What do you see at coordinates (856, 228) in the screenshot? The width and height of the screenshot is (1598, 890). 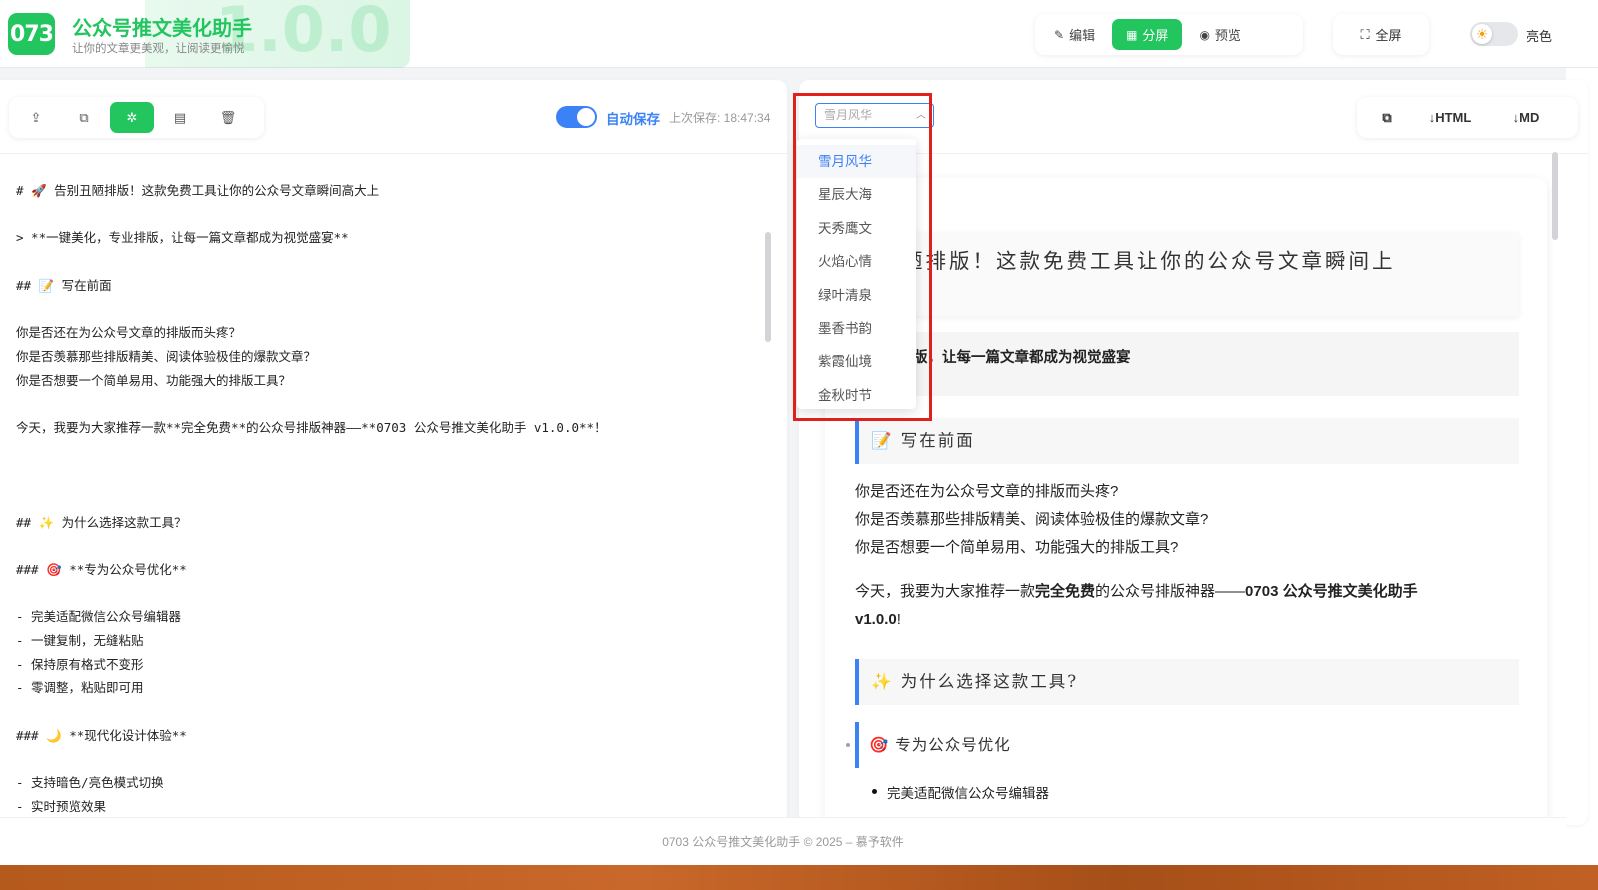 I see `theme-option: 天秀鹰文` at bounding box center [856, 228].